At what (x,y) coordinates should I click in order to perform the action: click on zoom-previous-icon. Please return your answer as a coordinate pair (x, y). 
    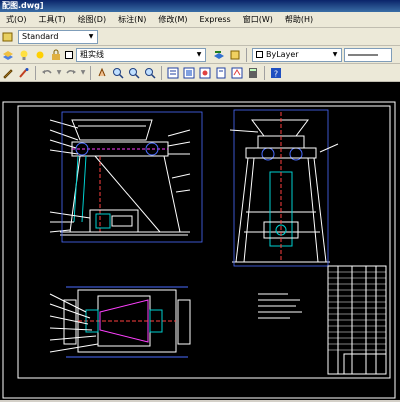
    Looking at the image, I should click on (150, 73).